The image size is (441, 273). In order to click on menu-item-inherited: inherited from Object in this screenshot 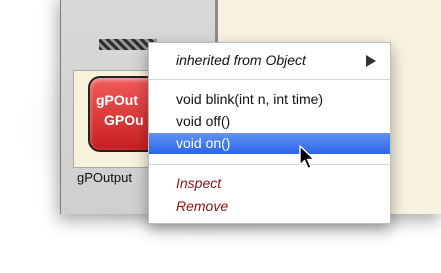, I will do `click(269, 60)`.